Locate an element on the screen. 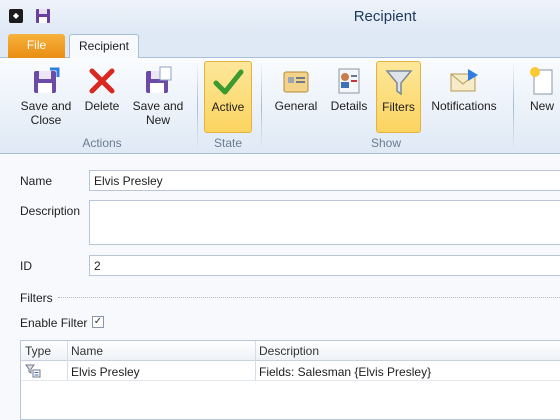 This screenshot has height=420, width=560. name-input is located at coordinates (324, 180).